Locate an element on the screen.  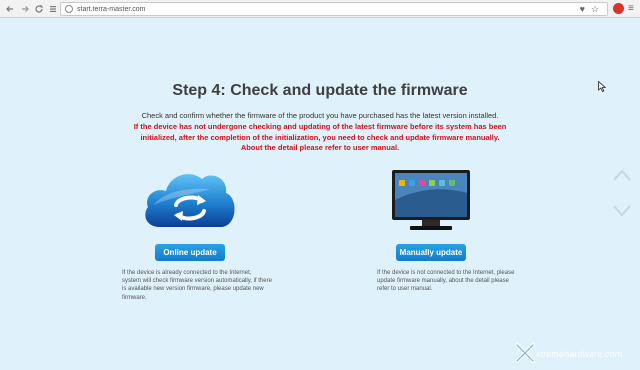
watermark: xtremehardware.com is located at coordinates (576, 354).